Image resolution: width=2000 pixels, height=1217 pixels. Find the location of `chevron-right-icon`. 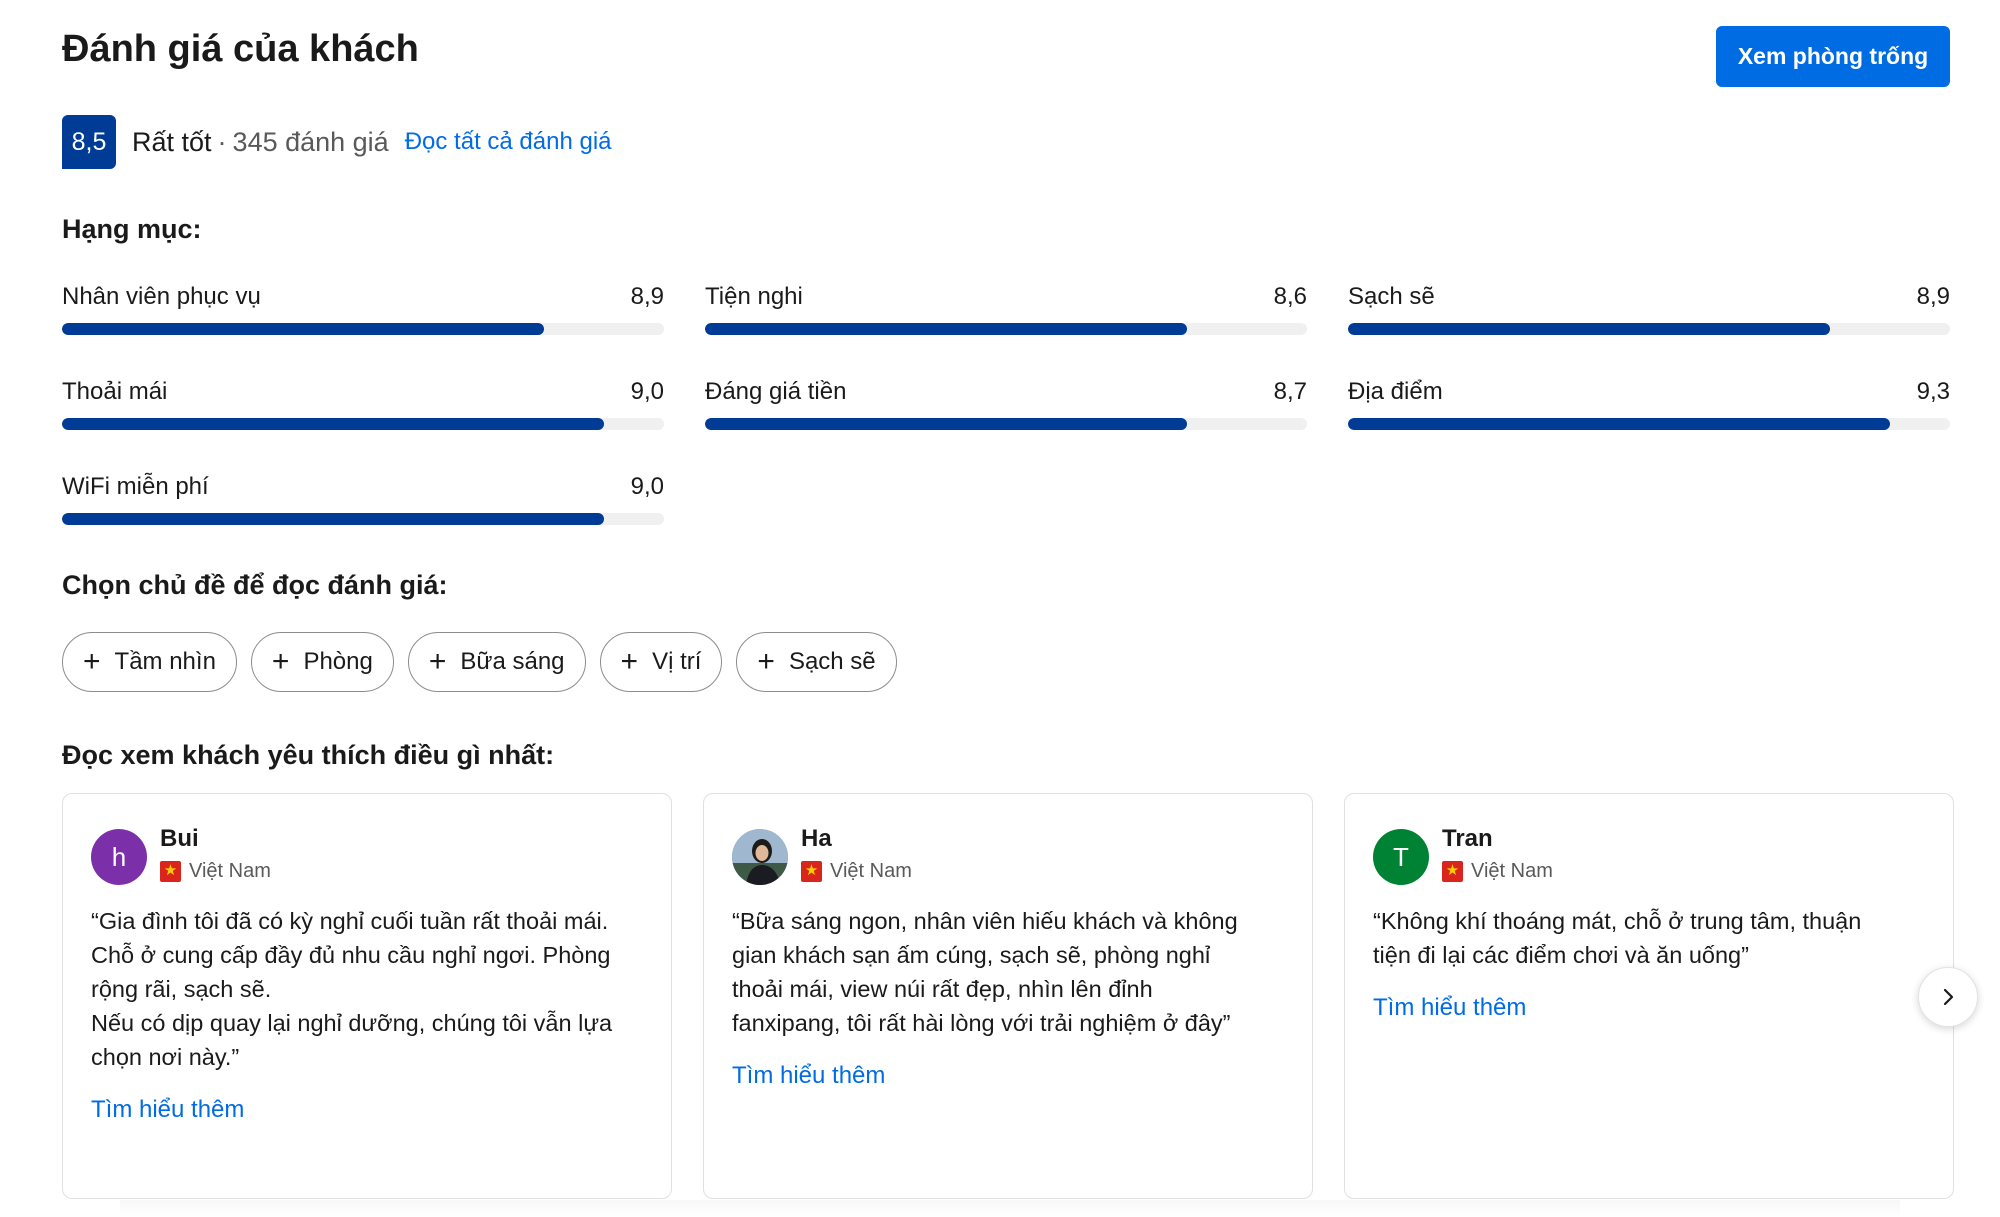

chevron-right-icon is located at coordinates (1948, 997).